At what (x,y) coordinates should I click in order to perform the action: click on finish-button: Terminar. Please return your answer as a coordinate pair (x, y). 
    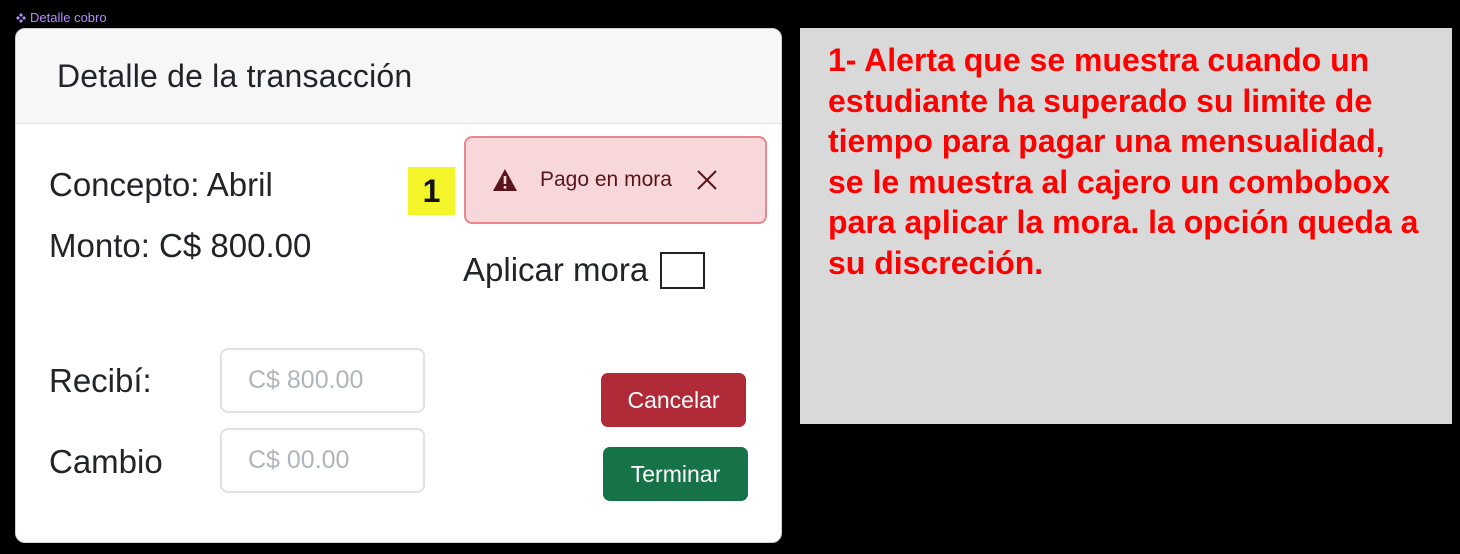
    Looking at the image, I should click on (675, 474).